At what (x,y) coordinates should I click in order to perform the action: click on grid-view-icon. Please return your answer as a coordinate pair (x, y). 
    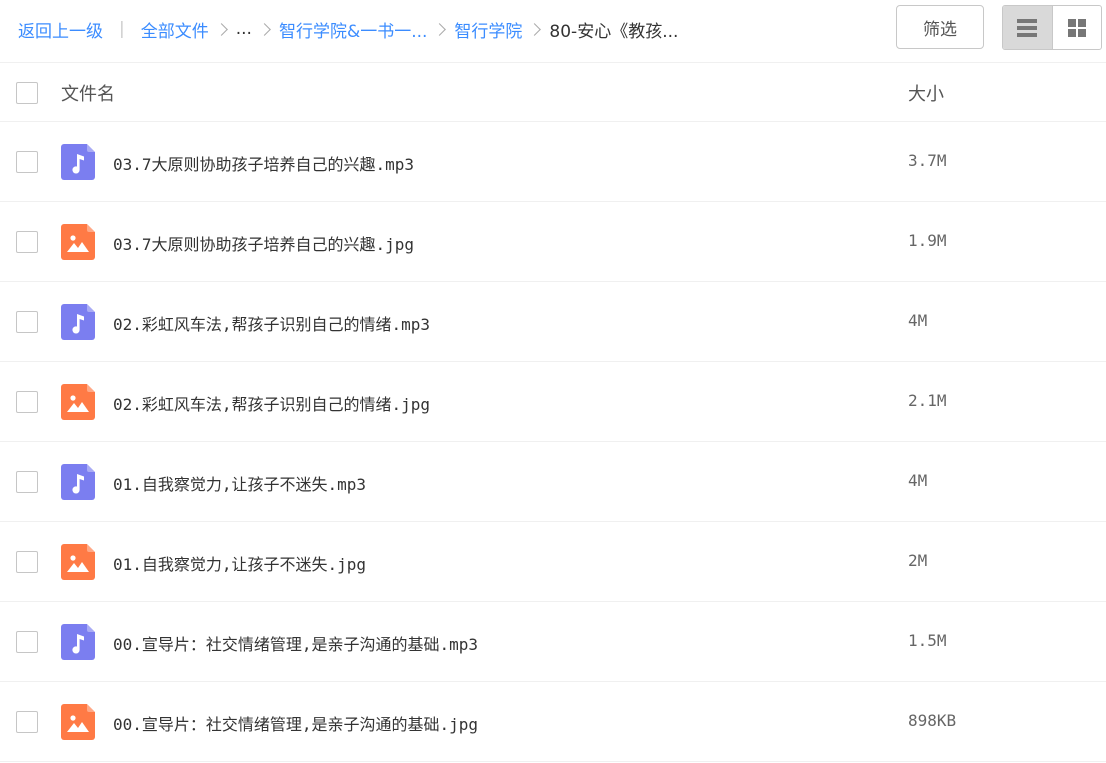
    Looking at the image, I should click on (1076, 27).